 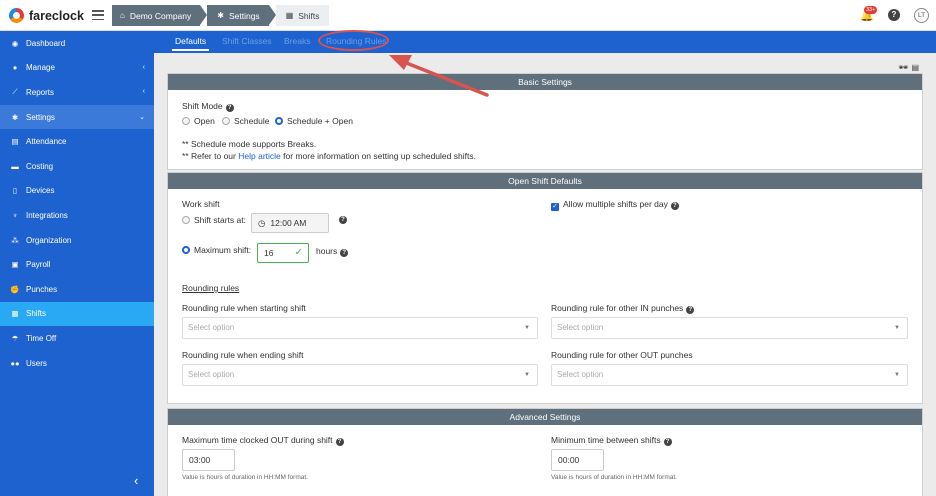 What do you see at coordinates (77, 215) in the screenshot?
I see `sidebar-item-integrations: ♆ Integrations` at bounding box center [77, 215].